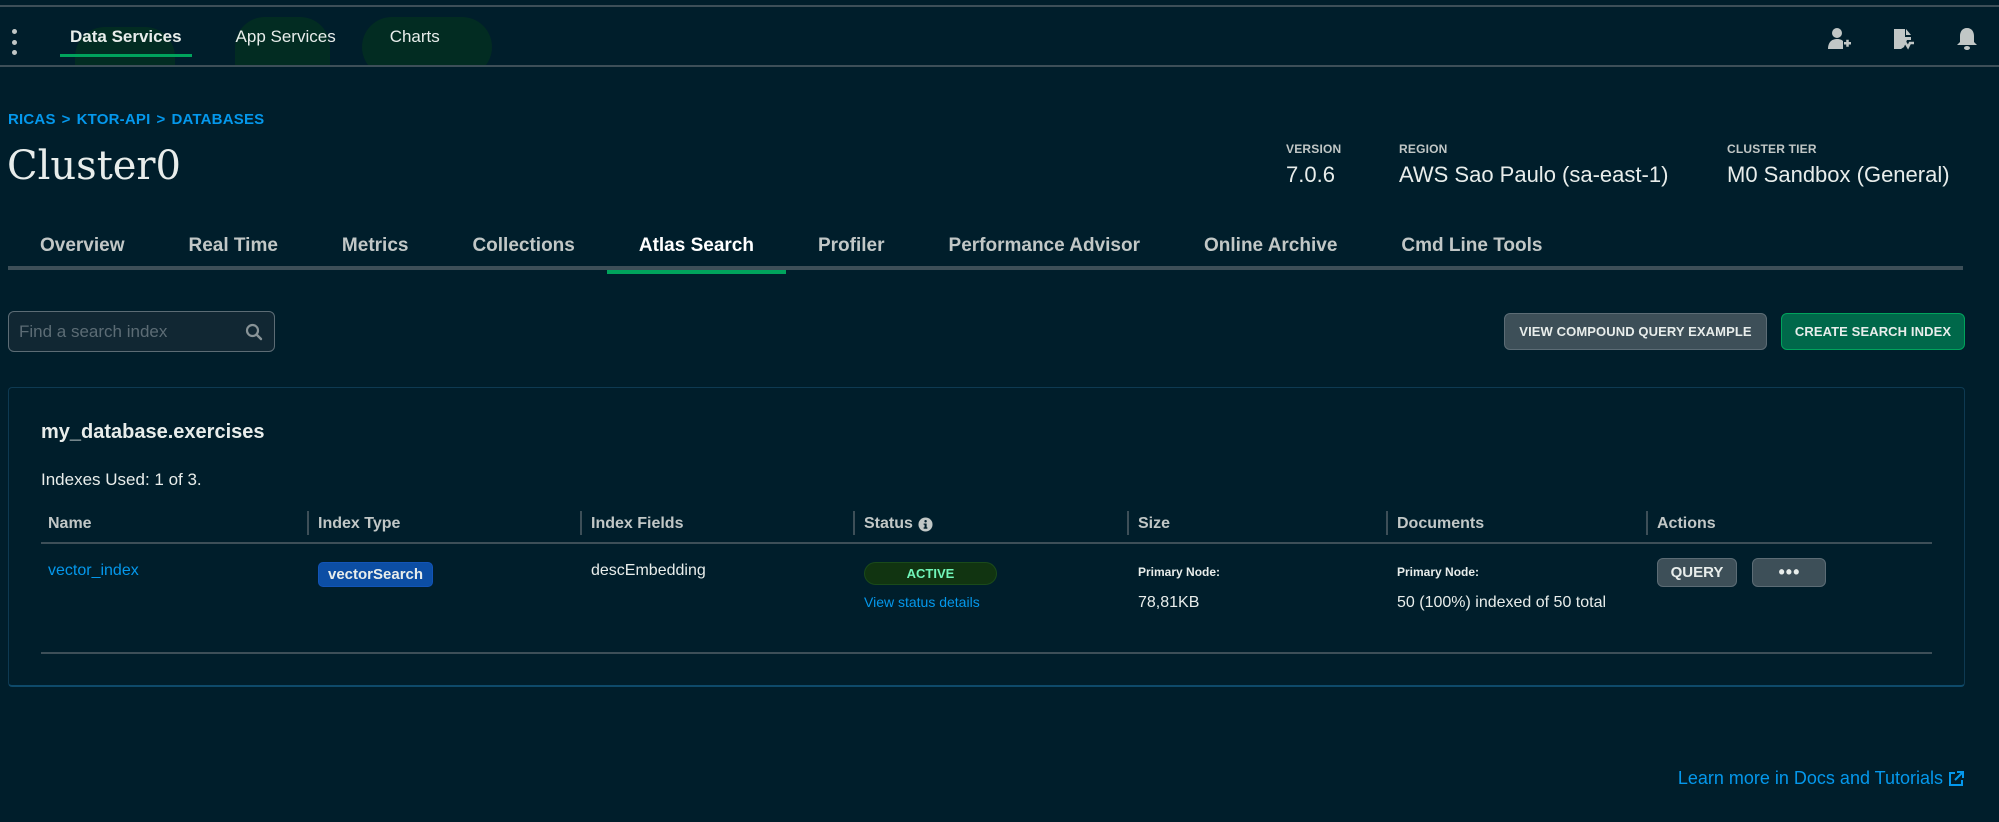  Describe the element at coordinates (1258, 524) in the screenshot. I see `column-header-size: Size` at that location.